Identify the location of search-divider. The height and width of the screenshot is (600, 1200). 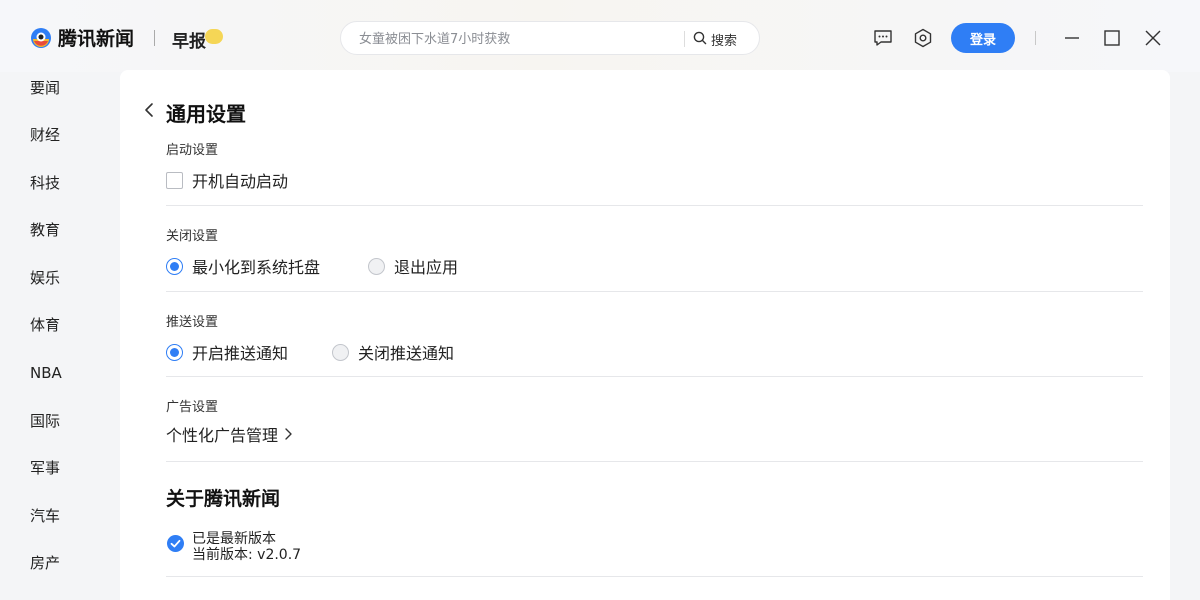
(684, 39).